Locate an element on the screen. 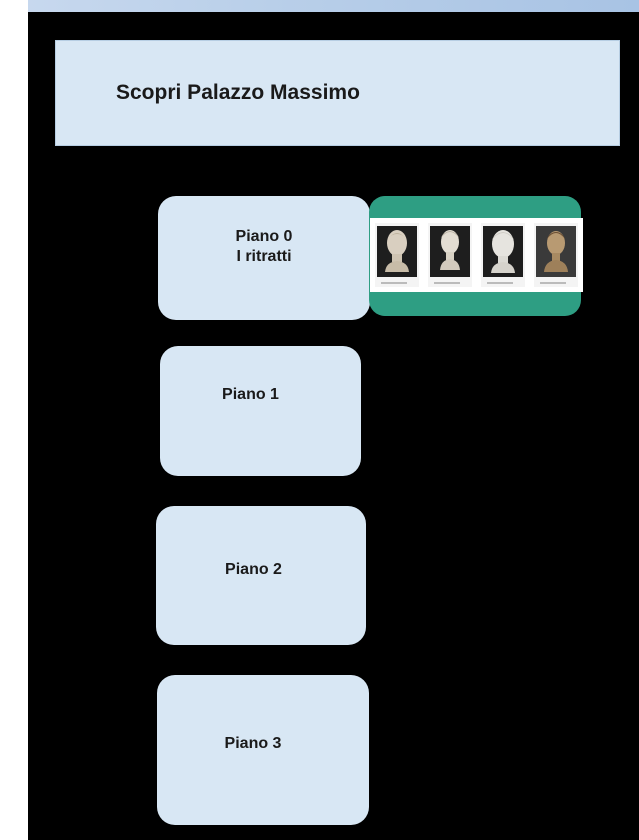 The width and height of the screenshot is (639, 840). page-title: Scopri Palazzo Massimo is located at coordinates (238, 92).